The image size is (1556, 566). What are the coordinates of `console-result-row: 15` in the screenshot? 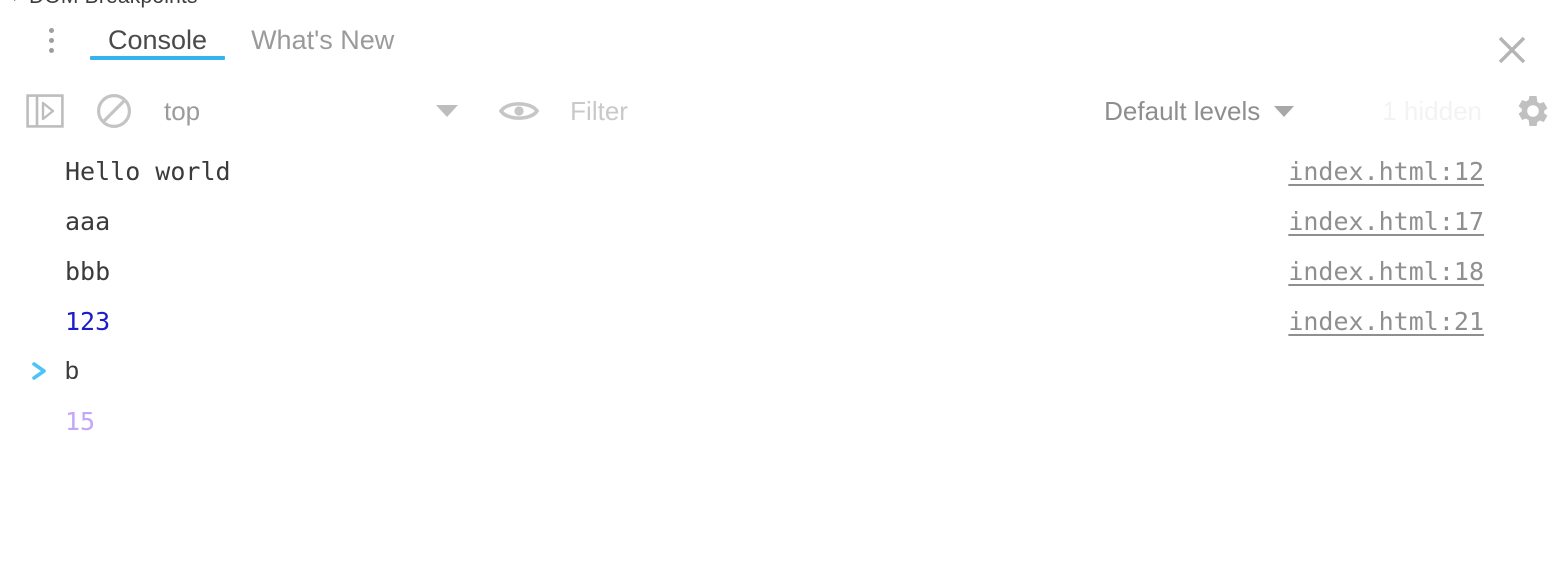 It's located at (778, 421).